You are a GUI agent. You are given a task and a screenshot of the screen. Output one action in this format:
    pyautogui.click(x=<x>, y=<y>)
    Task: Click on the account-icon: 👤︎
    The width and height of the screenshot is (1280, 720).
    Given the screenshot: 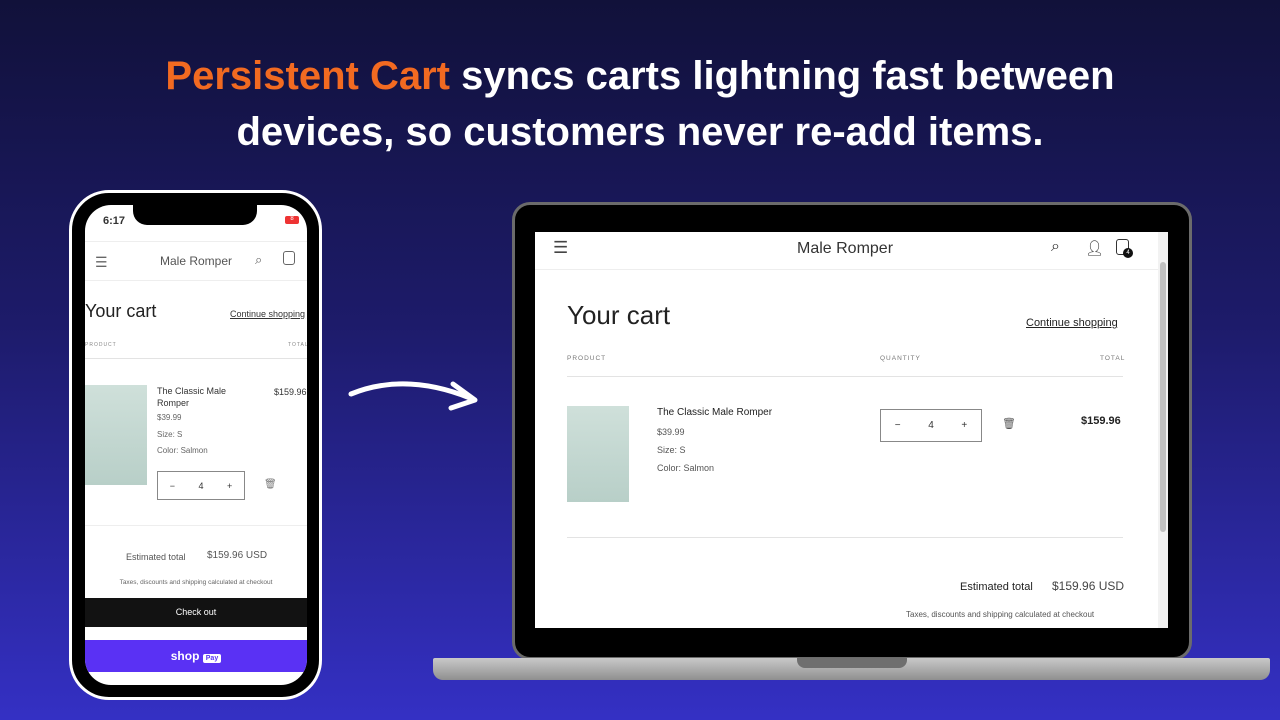 What is the action you would take?
    pyautogui.click(x=1094, y=248)
    